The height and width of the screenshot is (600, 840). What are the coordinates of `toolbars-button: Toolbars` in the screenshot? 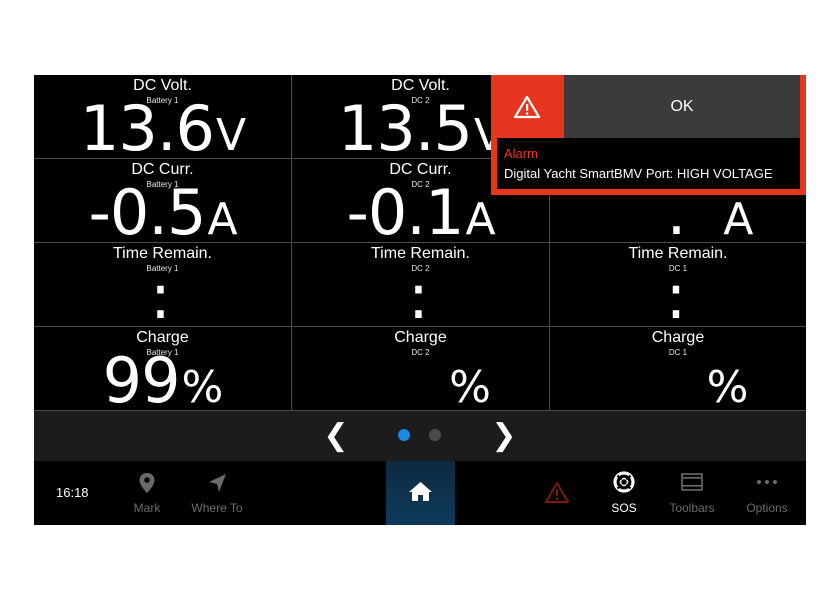 It's located at (692, 493).